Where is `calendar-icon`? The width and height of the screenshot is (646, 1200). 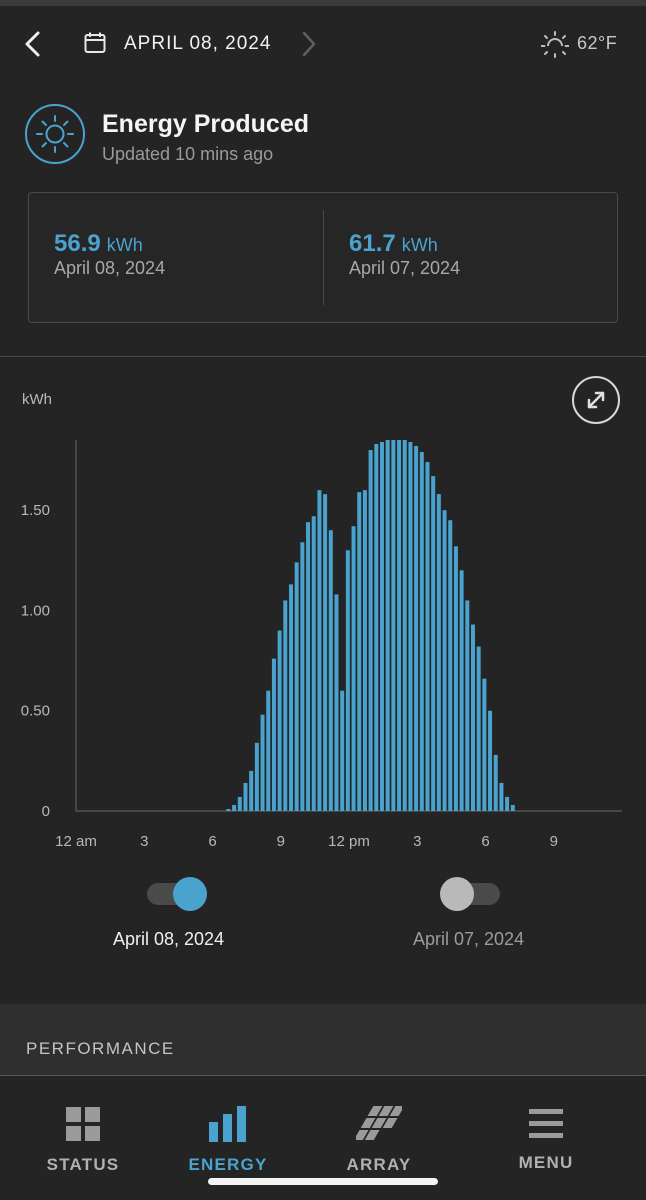
calendar-icon is located at coordinates (95, 43).